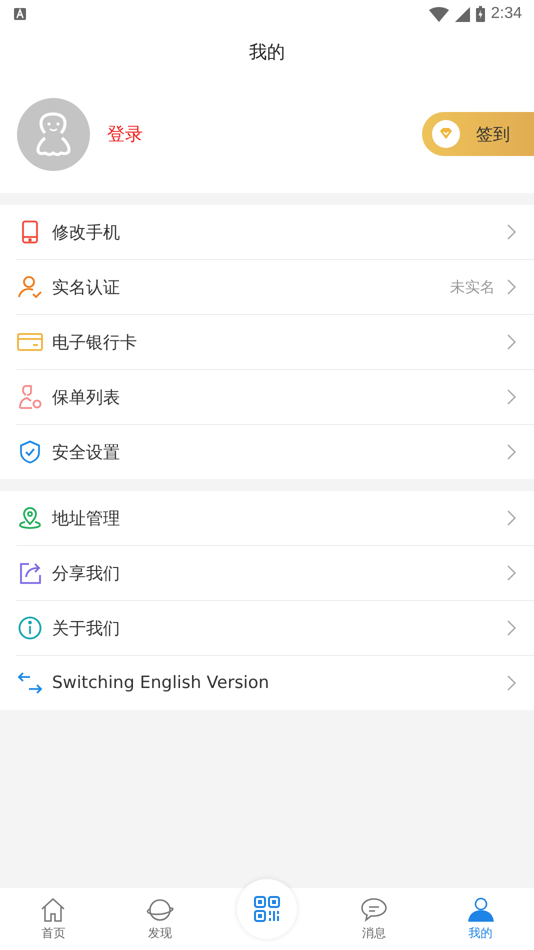 This screenshot has width=534, height=950. What do you see at coordinates (438, 14) in the screenshot?
I see `wifi-icon` at bounding box center [438, 14].